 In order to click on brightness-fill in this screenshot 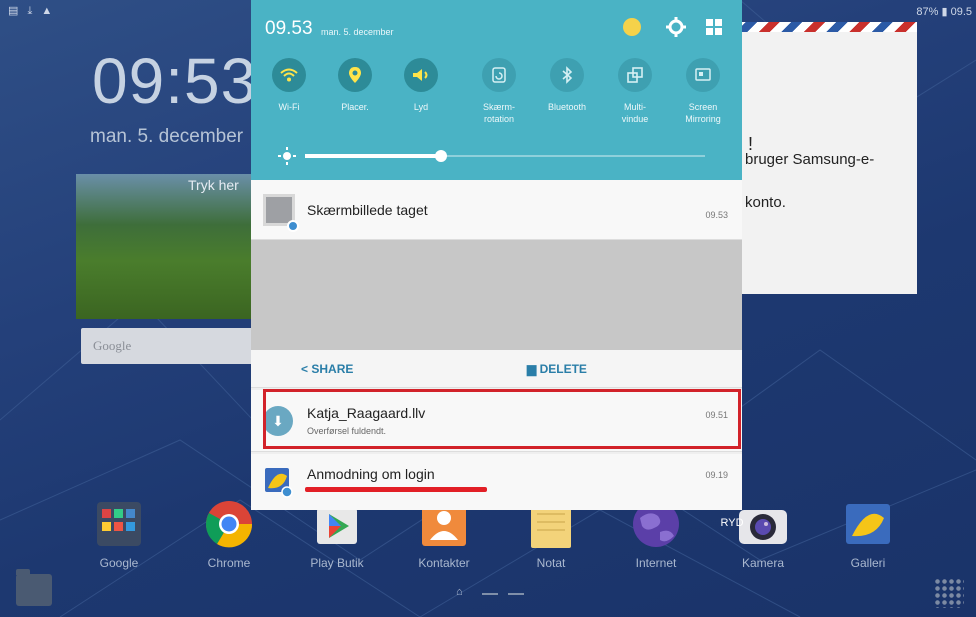, I will do `click(373, 156)`.